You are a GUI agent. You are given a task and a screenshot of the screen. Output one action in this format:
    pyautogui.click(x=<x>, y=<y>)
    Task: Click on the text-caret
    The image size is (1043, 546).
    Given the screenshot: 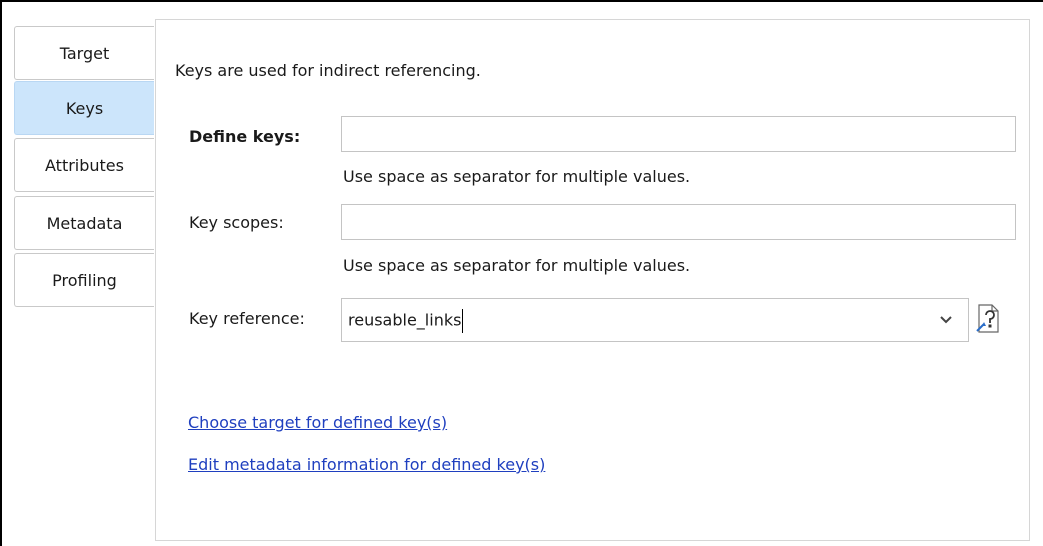 What is the action you would take?
    pyautogui.click(x=463, y=321)
    